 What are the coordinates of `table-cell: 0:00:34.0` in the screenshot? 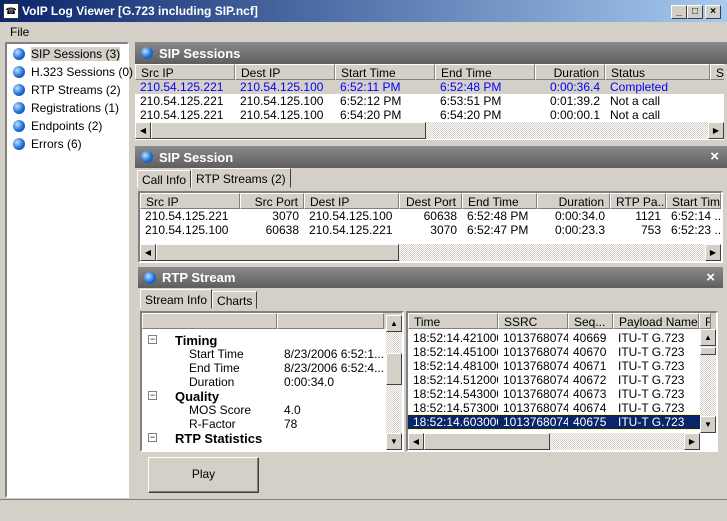 It's located at (579, 216).